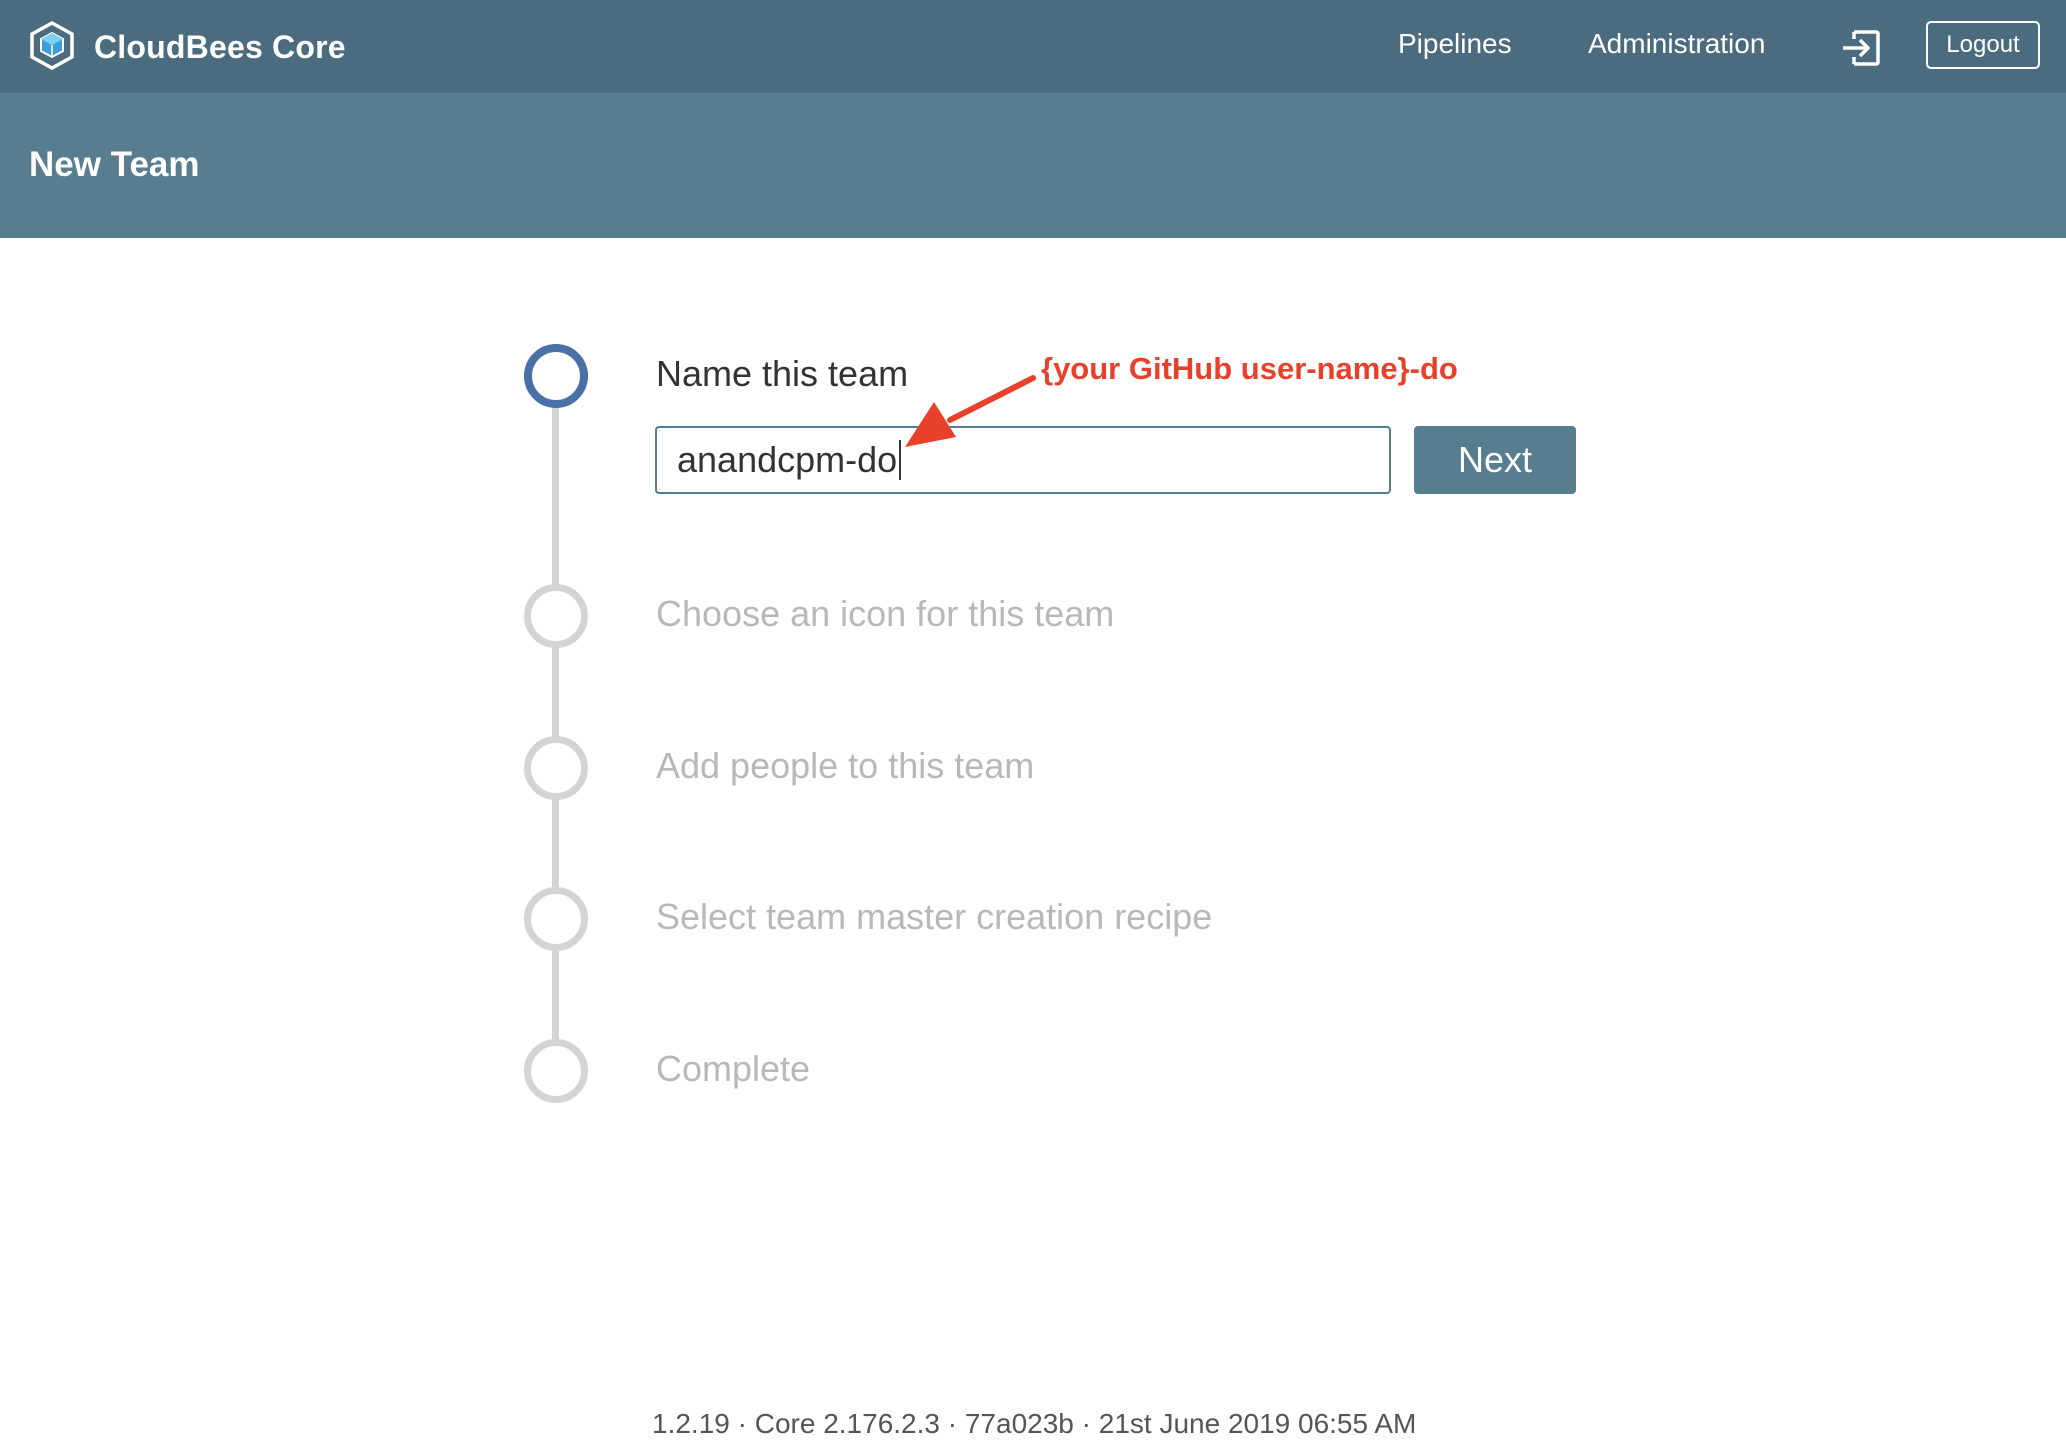 Image resolution: width=2066 pixels, height=1450 pixels. I want to click on brand-name: CloudBees Core, so click(220, 46).